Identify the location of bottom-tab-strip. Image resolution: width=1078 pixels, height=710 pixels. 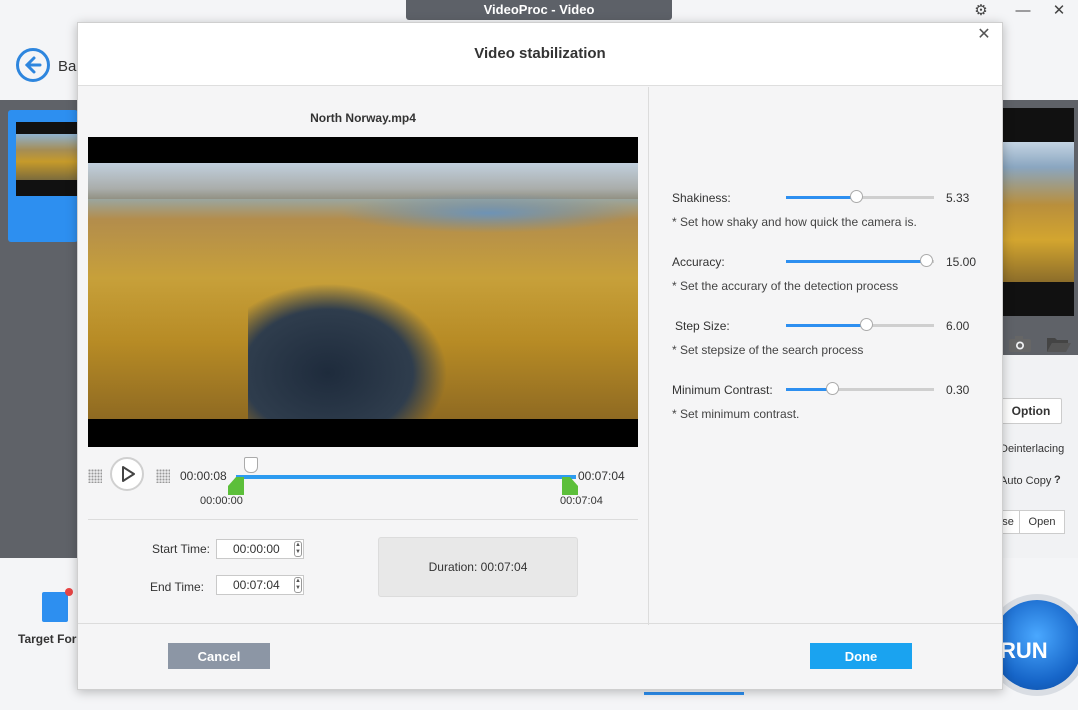
(493, 695).